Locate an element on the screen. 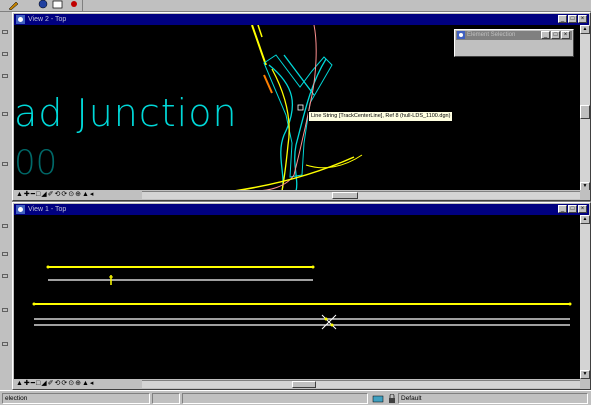 The width and height of the screenshot is (591, 405). scroll-down-arrow: ▼ is located at coordinates (585, 374).